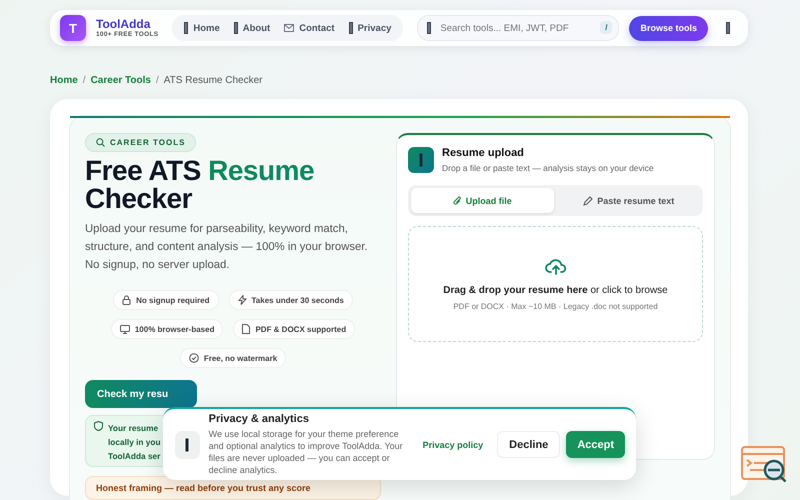 The width and height of the screenshot is (800, 500). Describe the element at coordinates (125, 329) in the screenshot. I see `monitor-icon` at that location.